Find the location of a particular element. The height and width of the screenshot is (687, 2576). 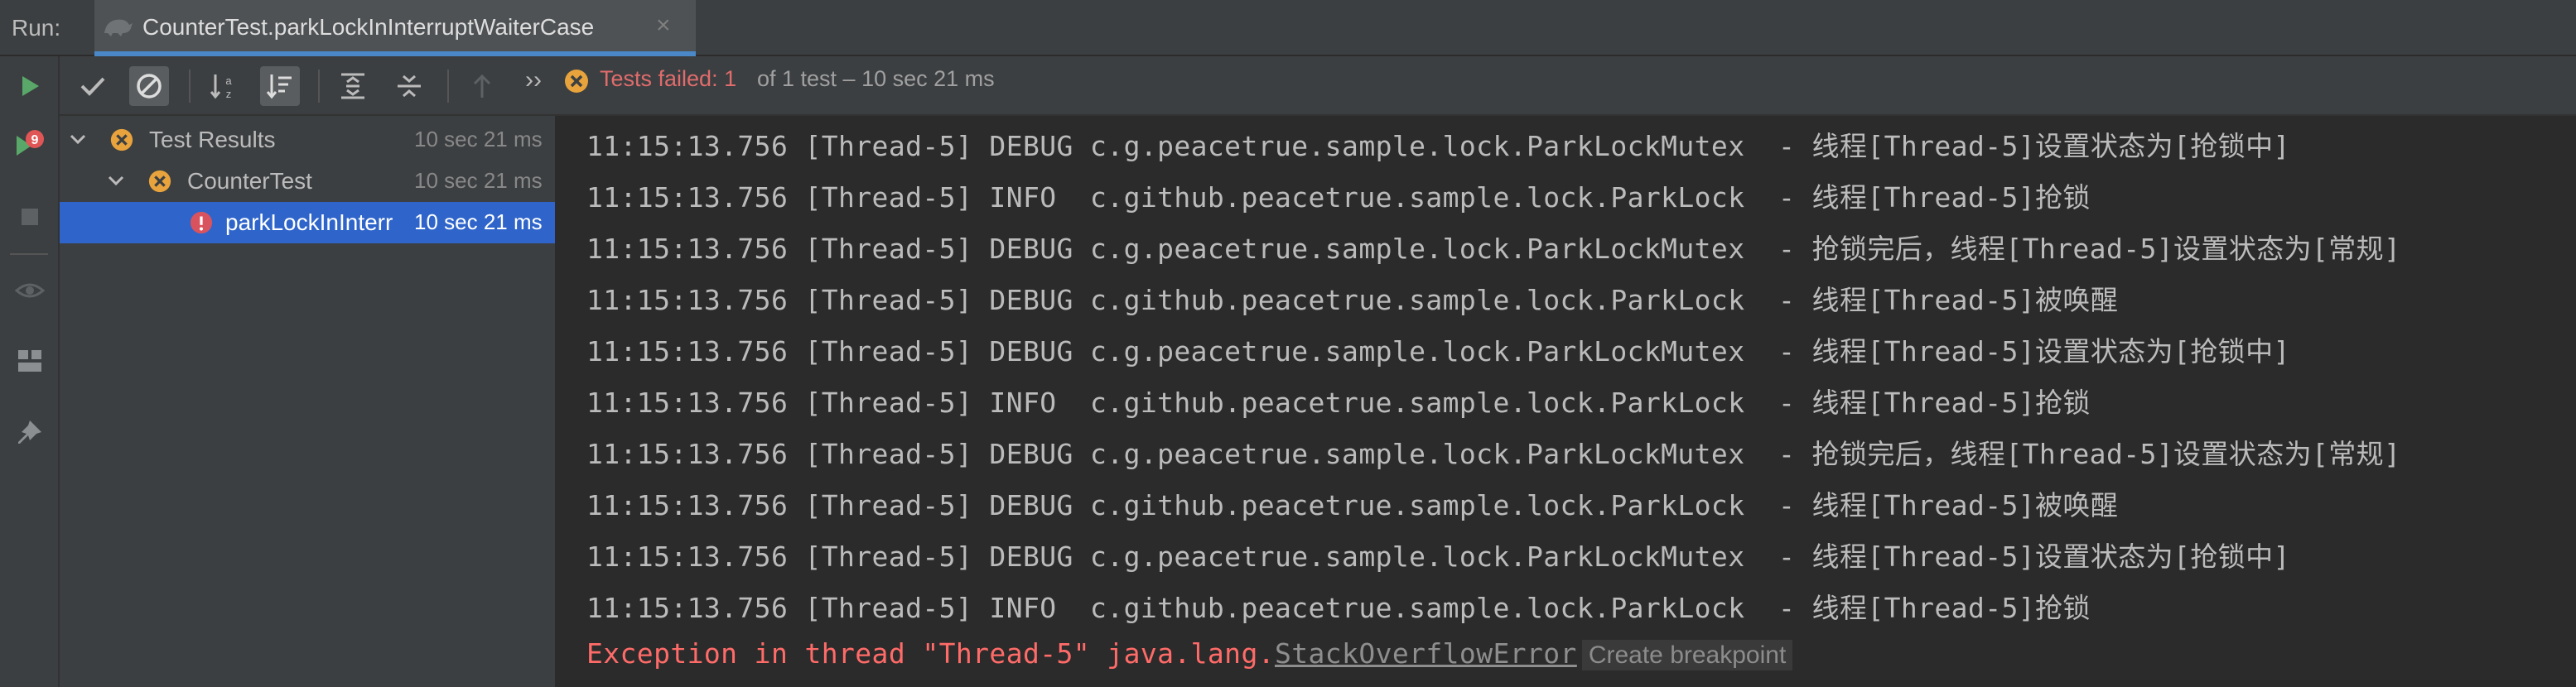

svg-text: a is located at coordinates (228, 80).